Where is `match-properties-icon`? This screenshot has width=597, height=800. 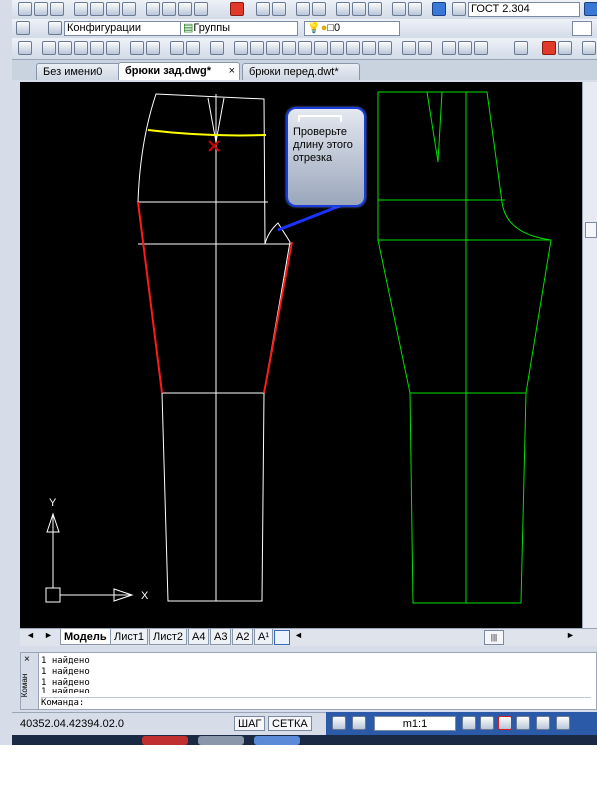 match-properties-icon is located at coordinates (201, 9).